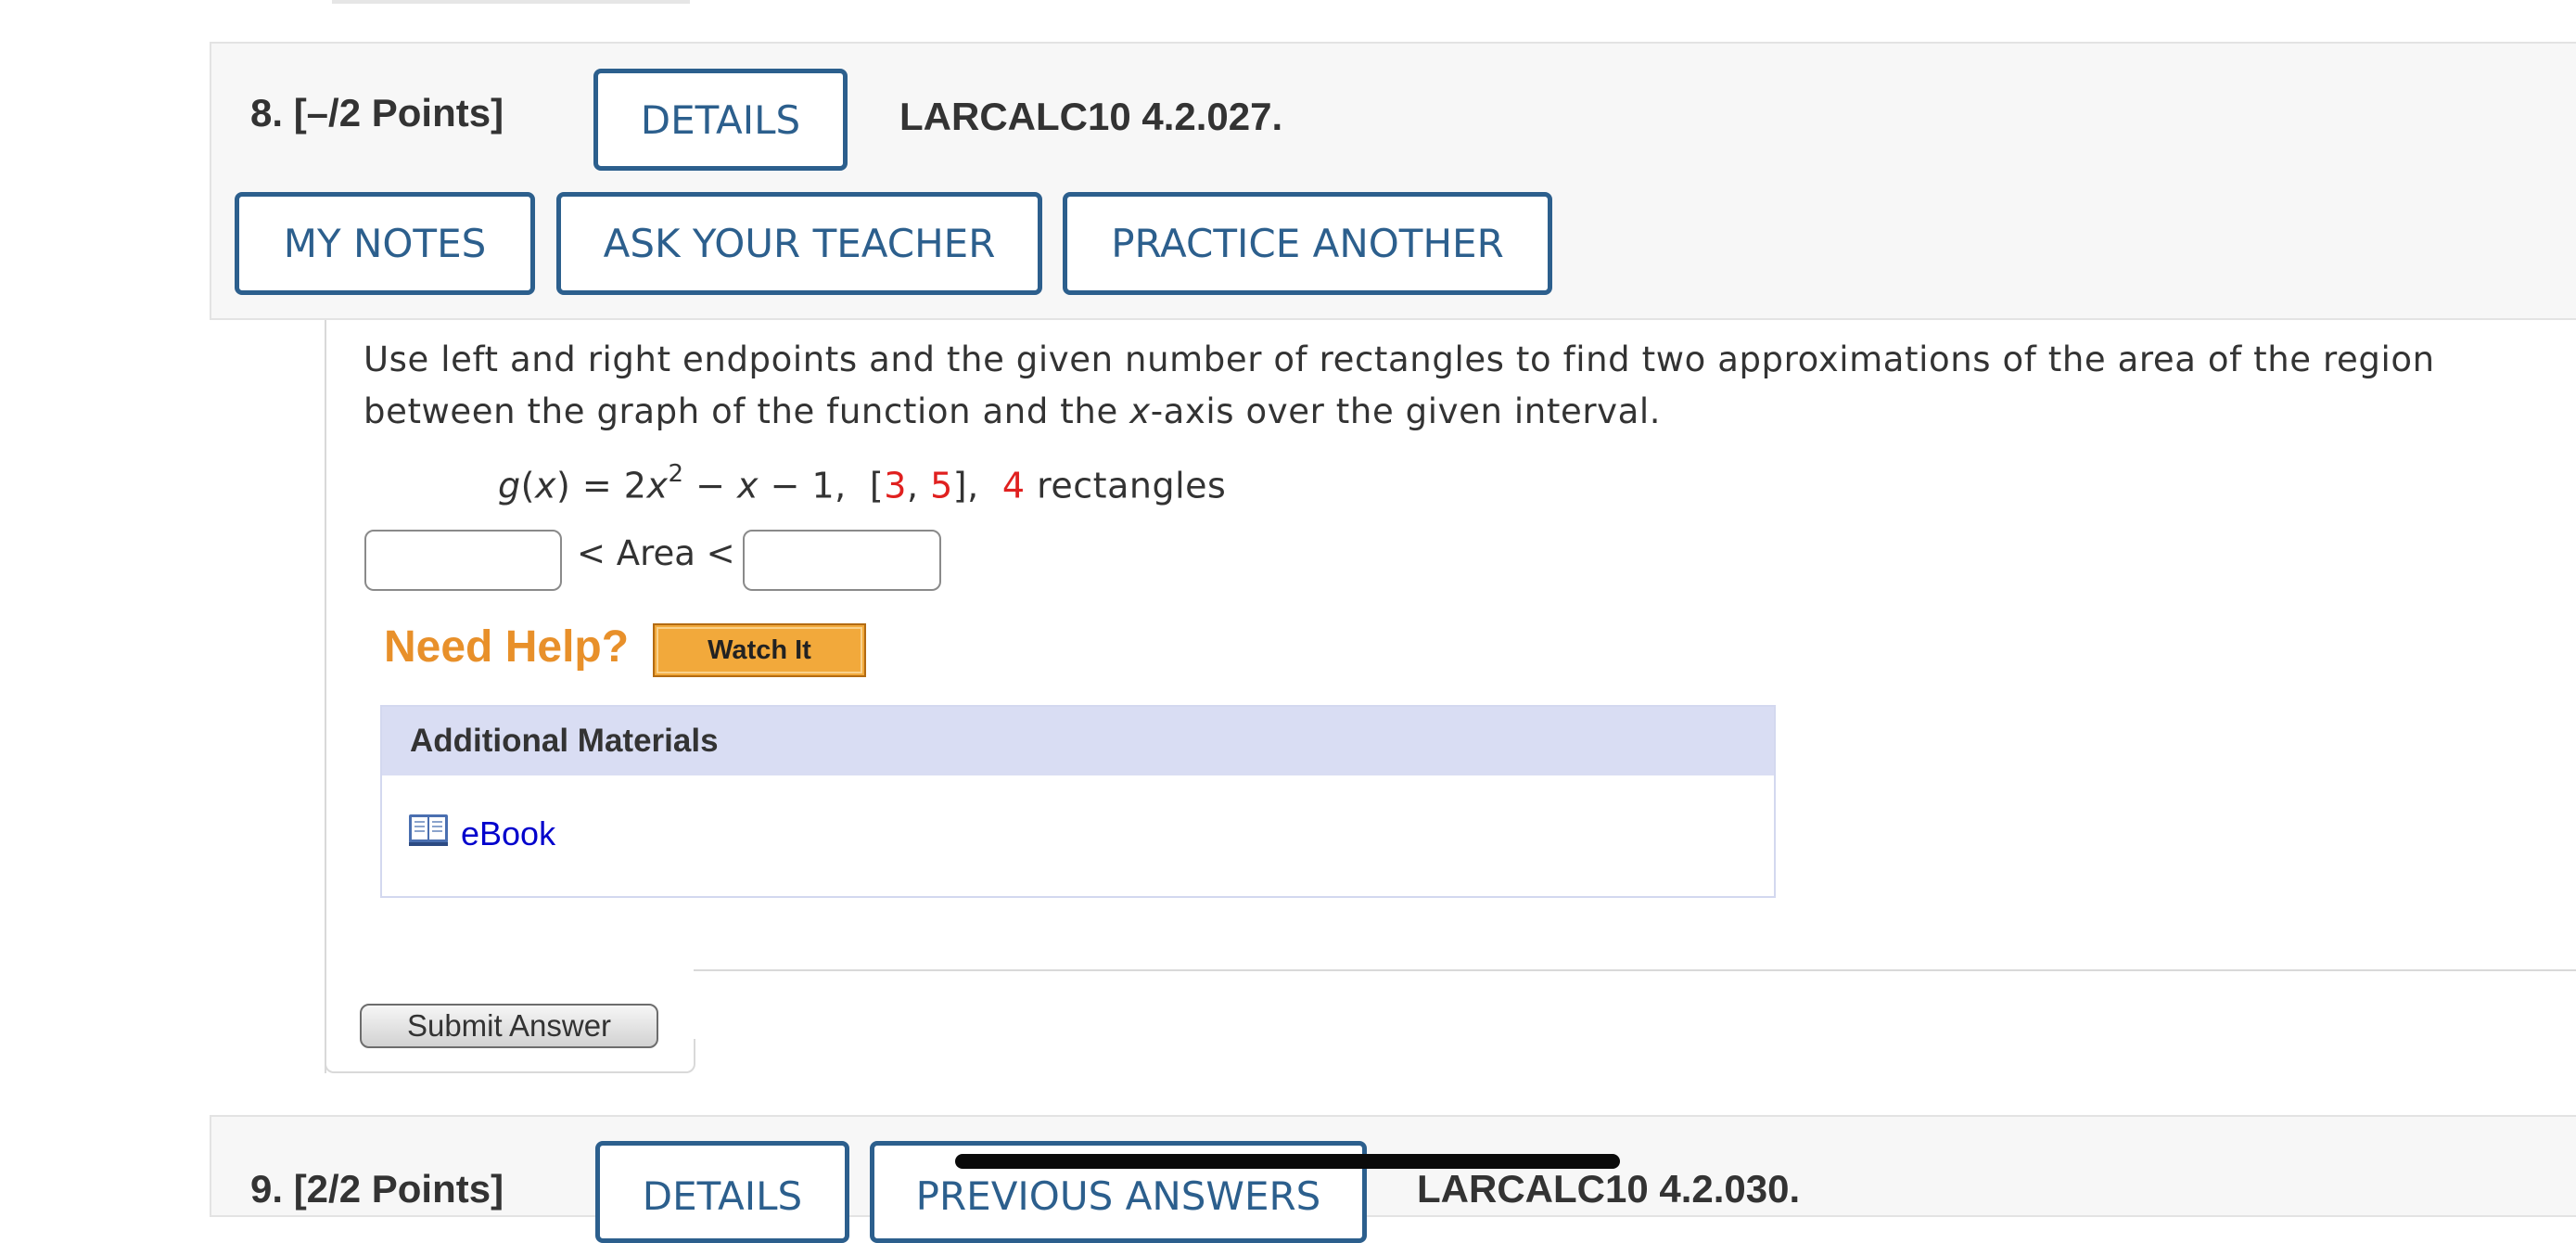 Image resolution: width=2576 pixels, height=1243 pixels. Describe the element at coordinates (428, 830) in the screenshot. I see `book-icon` at that location.